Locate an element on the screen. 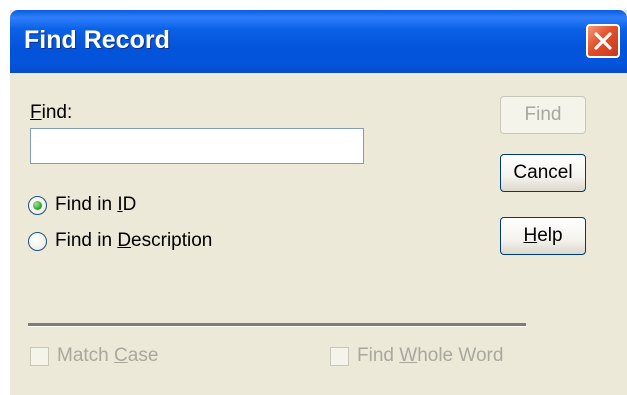 This screenshot has height=395, width=627. separator-line is located at coordinates (277, 325).